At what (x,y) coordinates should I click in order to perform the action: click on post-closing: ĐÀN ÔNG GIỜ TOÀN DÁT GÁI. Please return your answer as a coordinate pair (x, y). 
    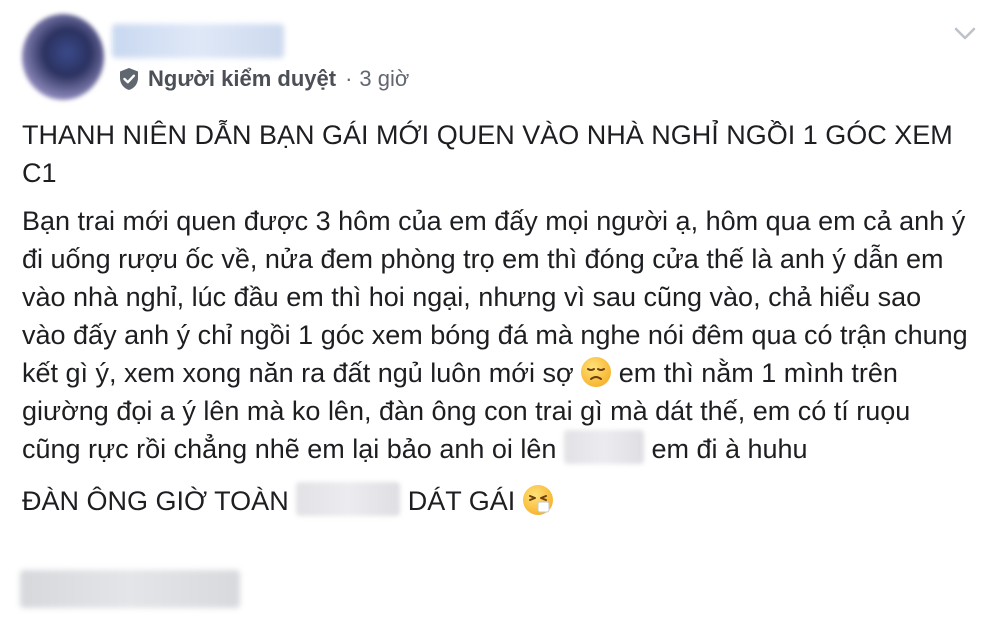
    Looking at the image, I should click on (497, 501).